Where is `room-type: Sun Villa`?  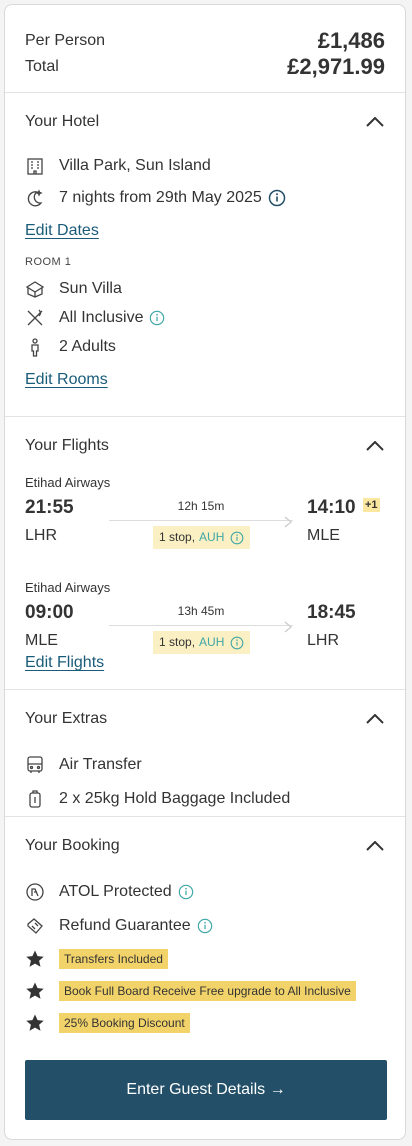 room-type: Sun Villa is located at coordinates (90, 288).